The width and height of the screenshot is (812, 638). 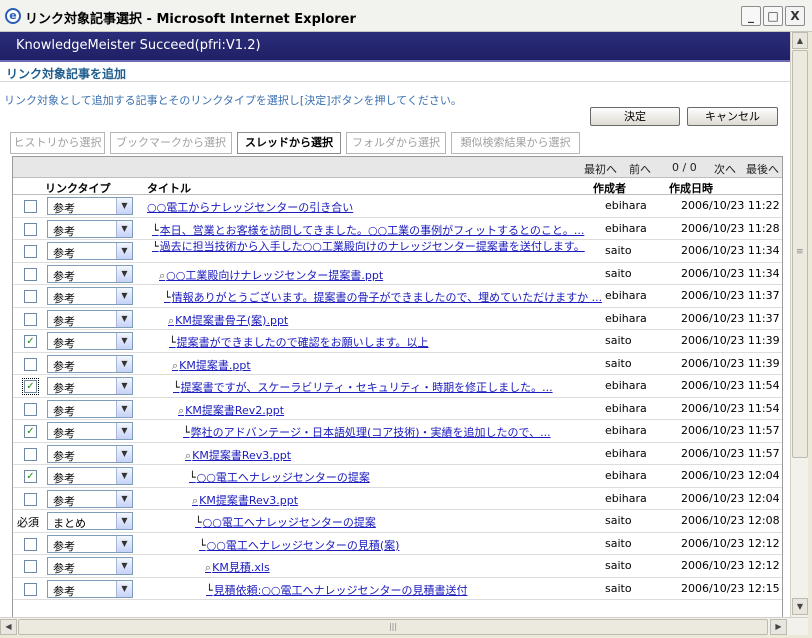 I want to click on tab-thread: スレッドから選択, so click(x=289, y=143).